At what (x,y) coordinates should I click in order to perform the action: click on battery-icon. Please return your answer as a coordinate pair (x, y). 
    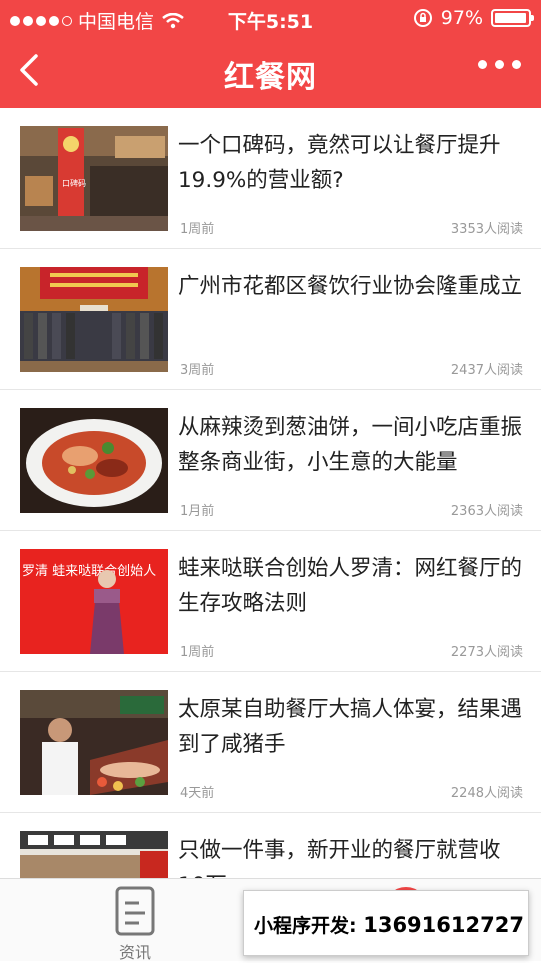
    Looking at the image, I should click on (512, 18).